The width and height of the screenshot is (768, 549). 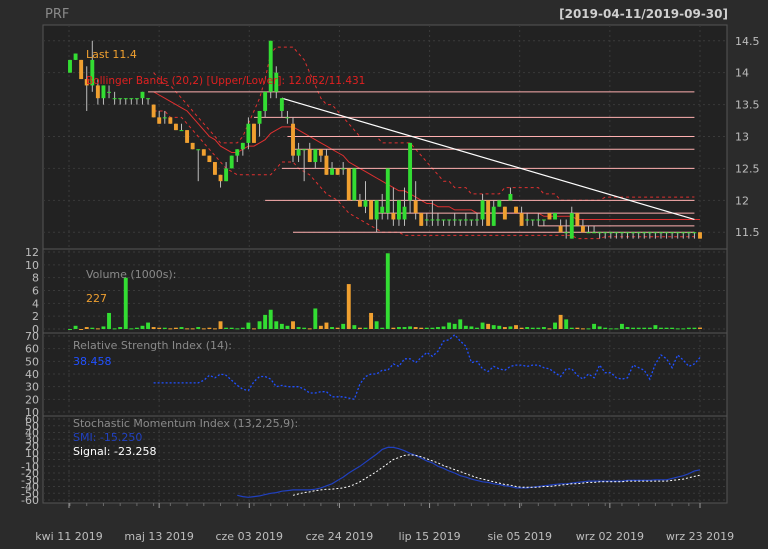 I want to click on y-tick-label: 70, so click(x=32, y=336).